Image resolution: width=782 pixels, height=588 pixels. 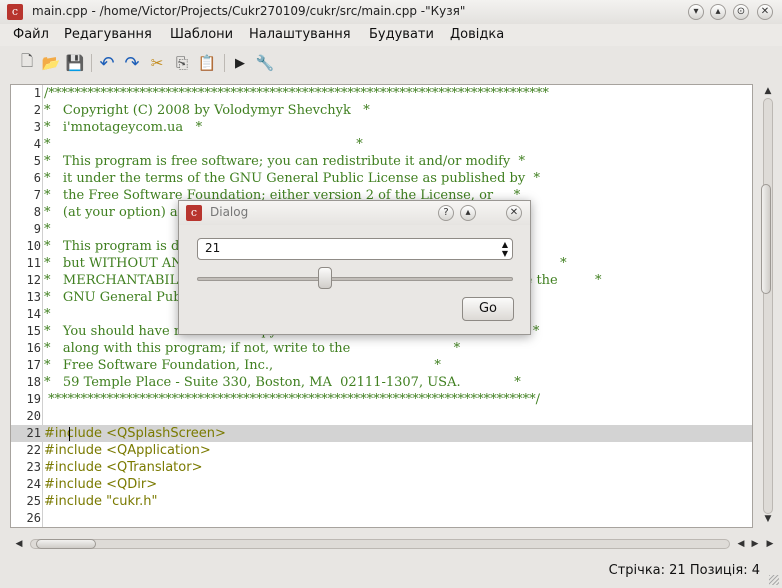 What do you see at coordinates (33, 450) in the screenshot?
I see `line-number: 22` at bounding box center [33, 450].